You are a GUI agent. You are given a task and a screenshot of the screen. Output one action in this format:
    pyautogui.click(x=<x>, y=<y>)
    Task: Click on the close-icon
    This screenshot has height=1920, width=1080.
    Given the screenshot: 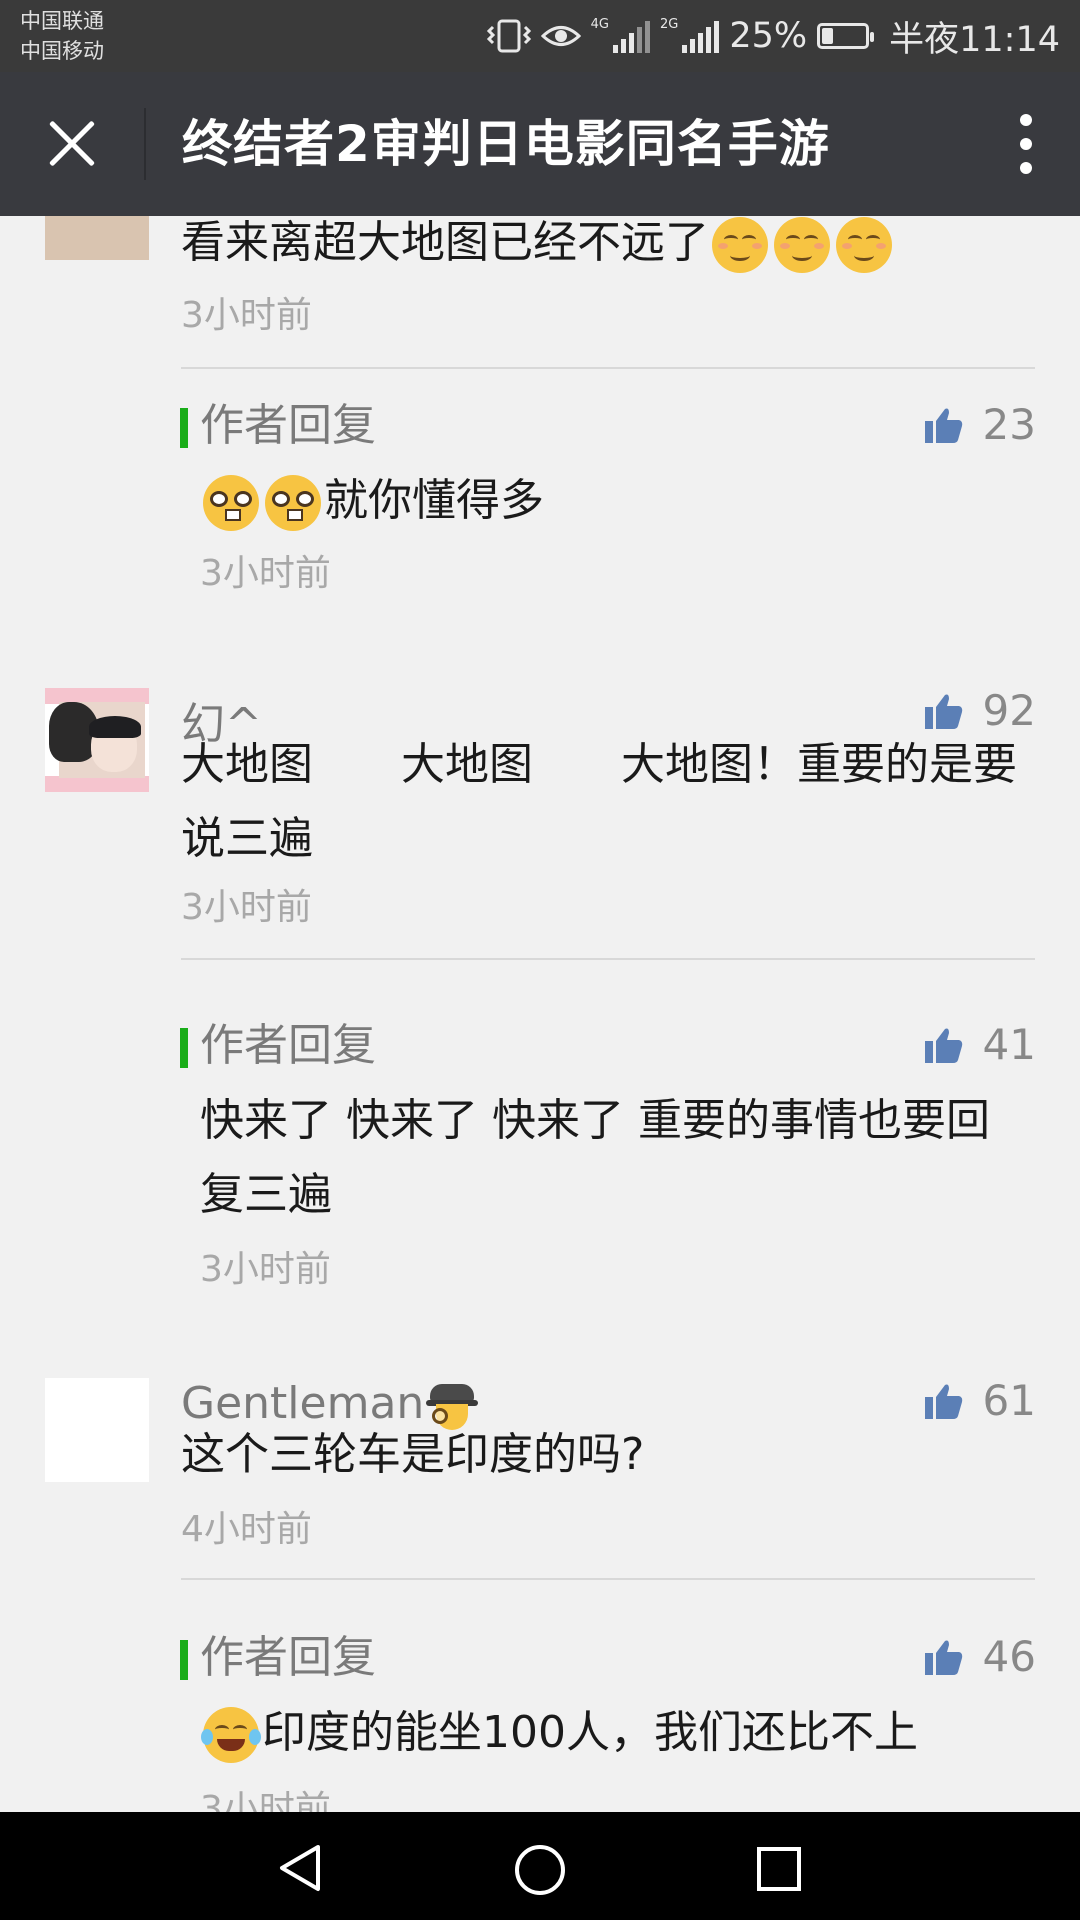 What is the action you would take?
    pyautogui.click(x=72, y=144)
    